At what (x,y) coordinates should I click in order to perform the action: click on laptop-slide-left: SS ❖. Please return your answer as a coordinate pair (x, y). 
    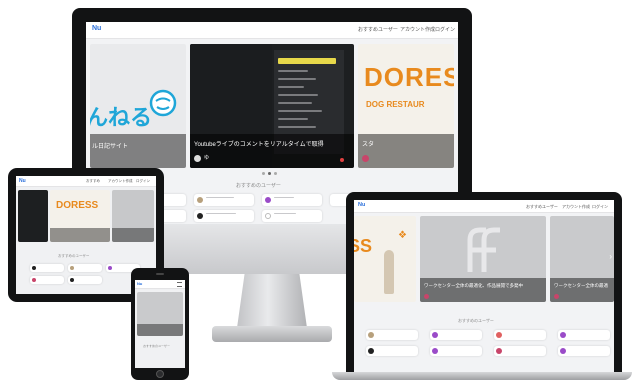
    Looking at the image, I should click on (385, 259).